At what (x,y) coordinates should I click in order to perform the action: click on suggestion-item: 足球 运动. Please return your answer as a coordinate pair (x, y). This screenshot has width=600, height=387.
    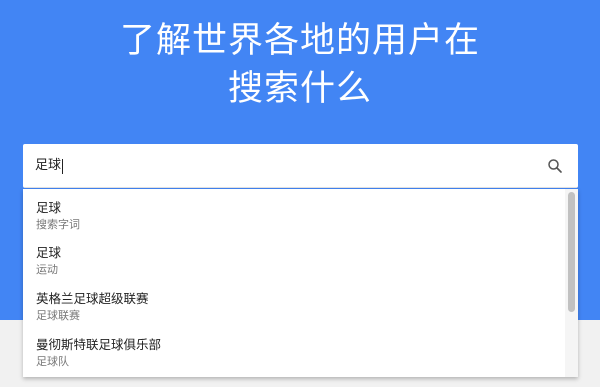
    Looking at the image, I should click on (293, 257).